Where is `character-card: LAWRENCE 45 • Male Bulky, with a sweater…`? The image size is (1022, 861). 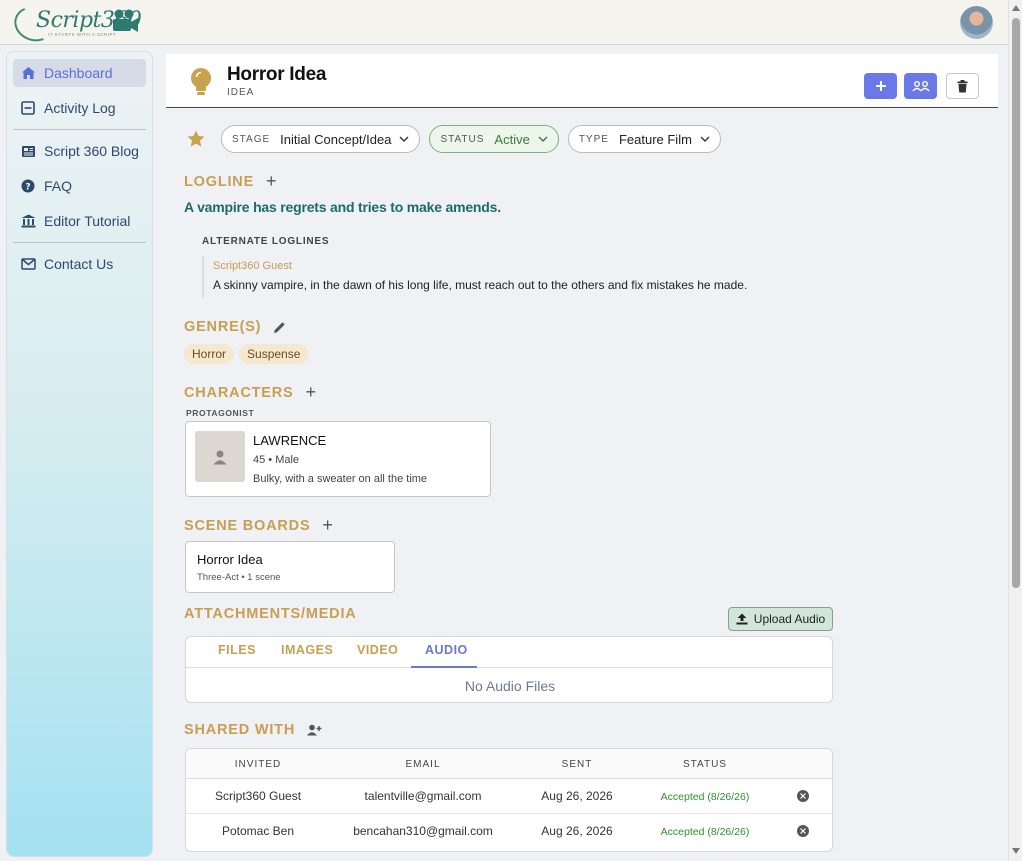 character-card: LAWRENCE 45 • Male Bulky, with a sweater… is located at coordinates (338, 459).